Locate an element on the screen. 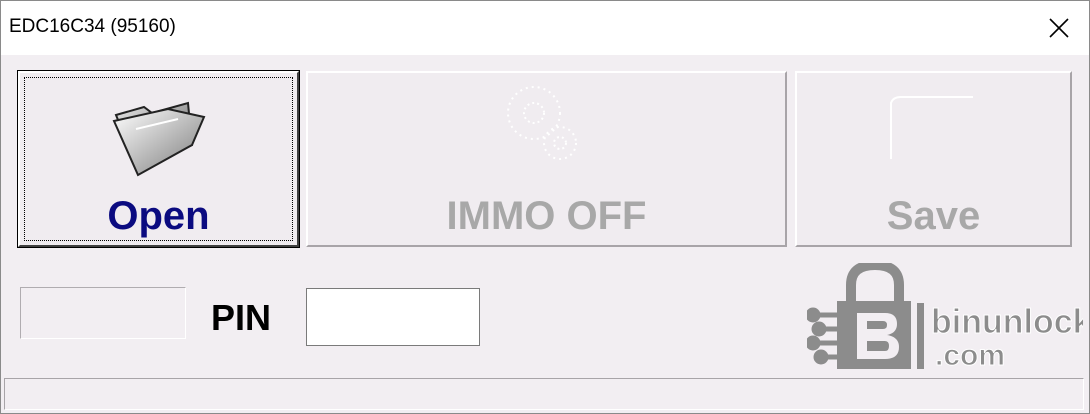 The image size is (1090, 414). title-bar: EDC16C34 (95160) is located at coordinates (545, 28).